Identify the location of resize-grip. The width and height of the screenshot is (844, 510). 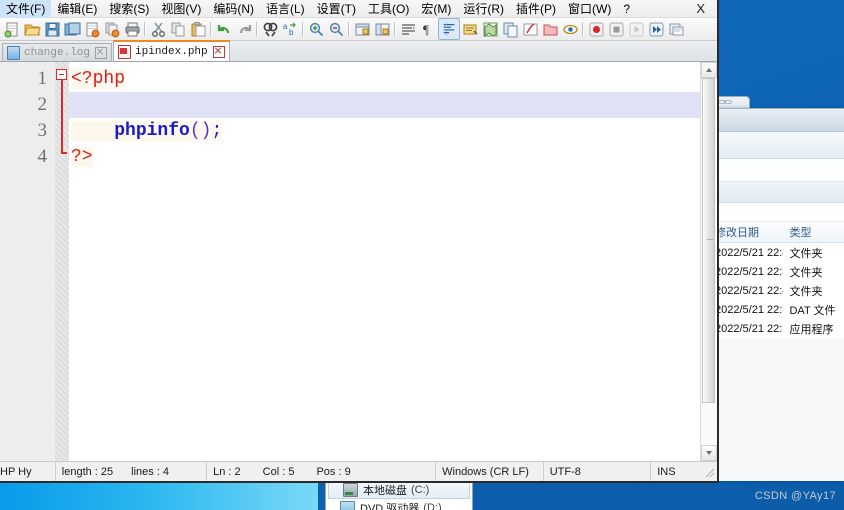
(709, 472).